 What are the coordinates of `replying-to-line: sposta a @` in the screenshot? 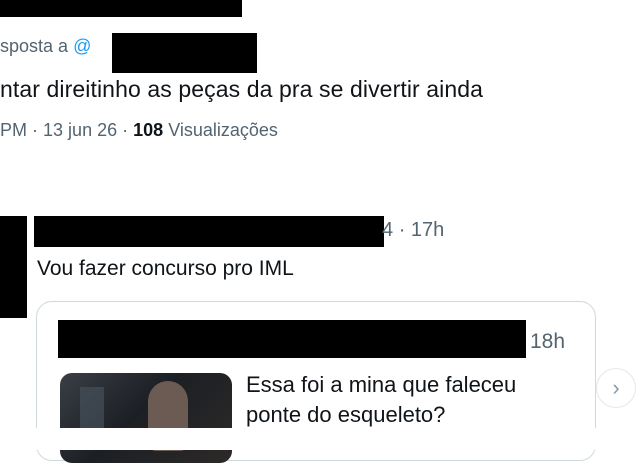 It's located at (45, 46).